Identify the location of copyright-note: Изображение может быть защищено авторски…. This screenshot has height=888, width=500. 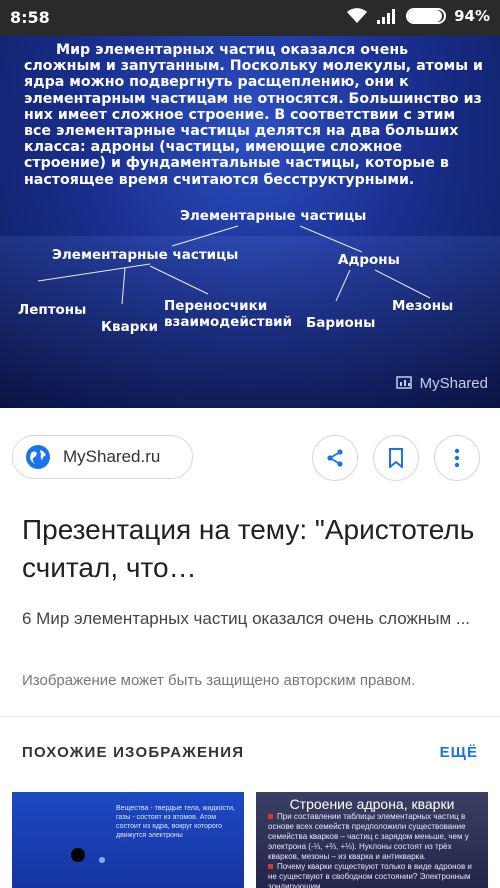
(219, 680).